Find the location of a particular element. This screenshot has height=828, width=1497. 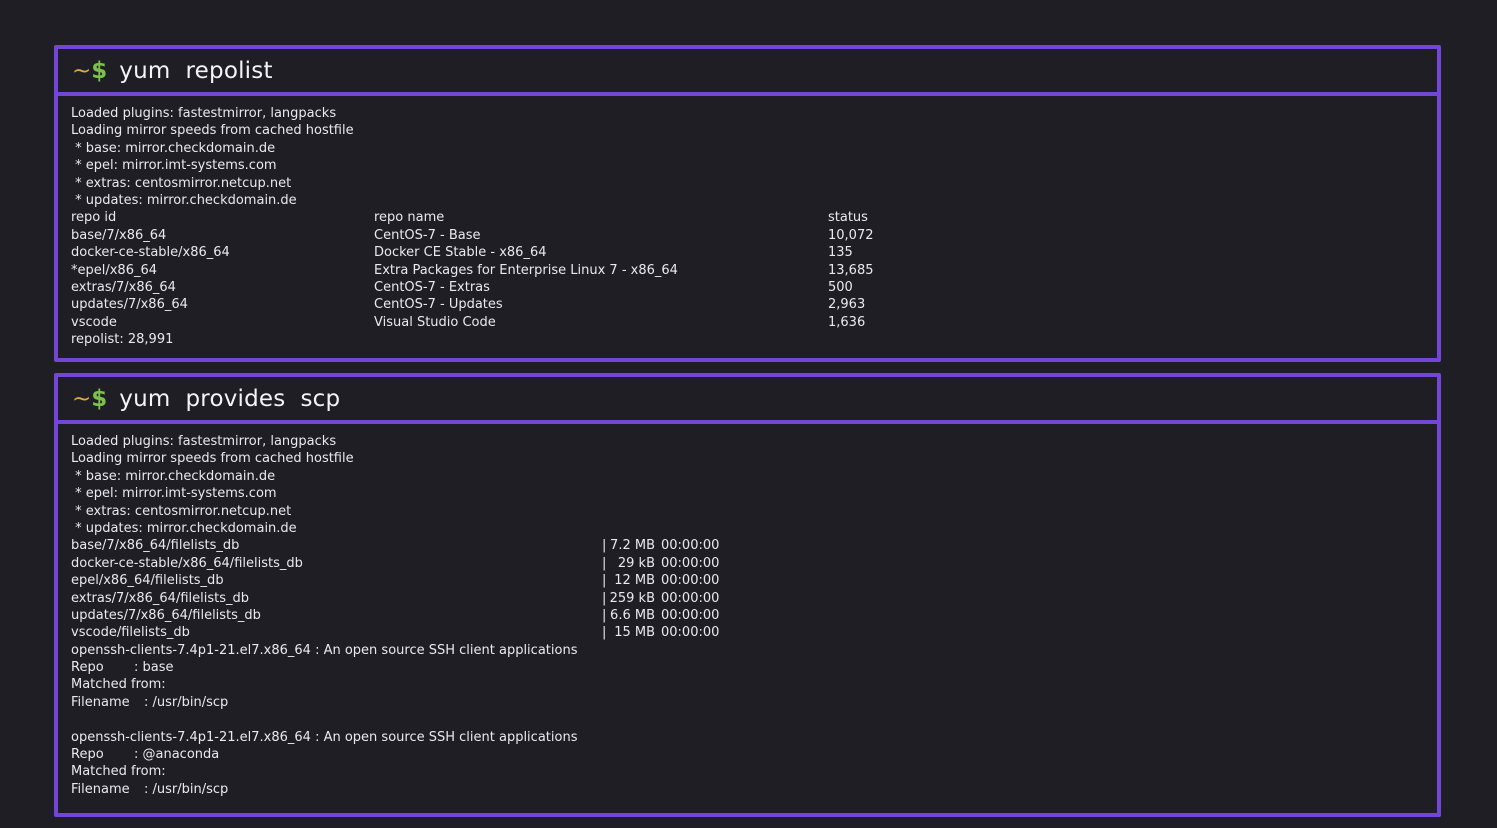

repo-name: CentOS-7 - Updates is located at coordinates (438, 305).